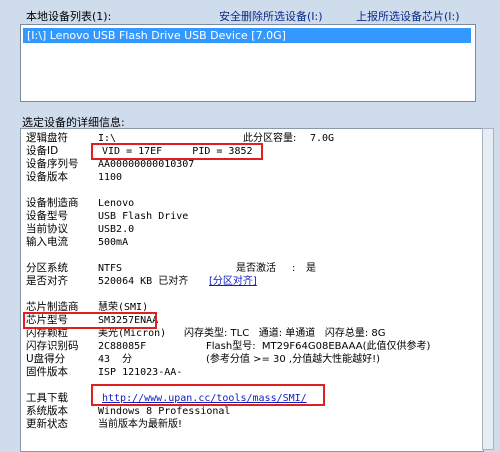  Describe the element at coordinates (47, 268) in the screenshot. I see `fs-label: 分区系统` at that location.